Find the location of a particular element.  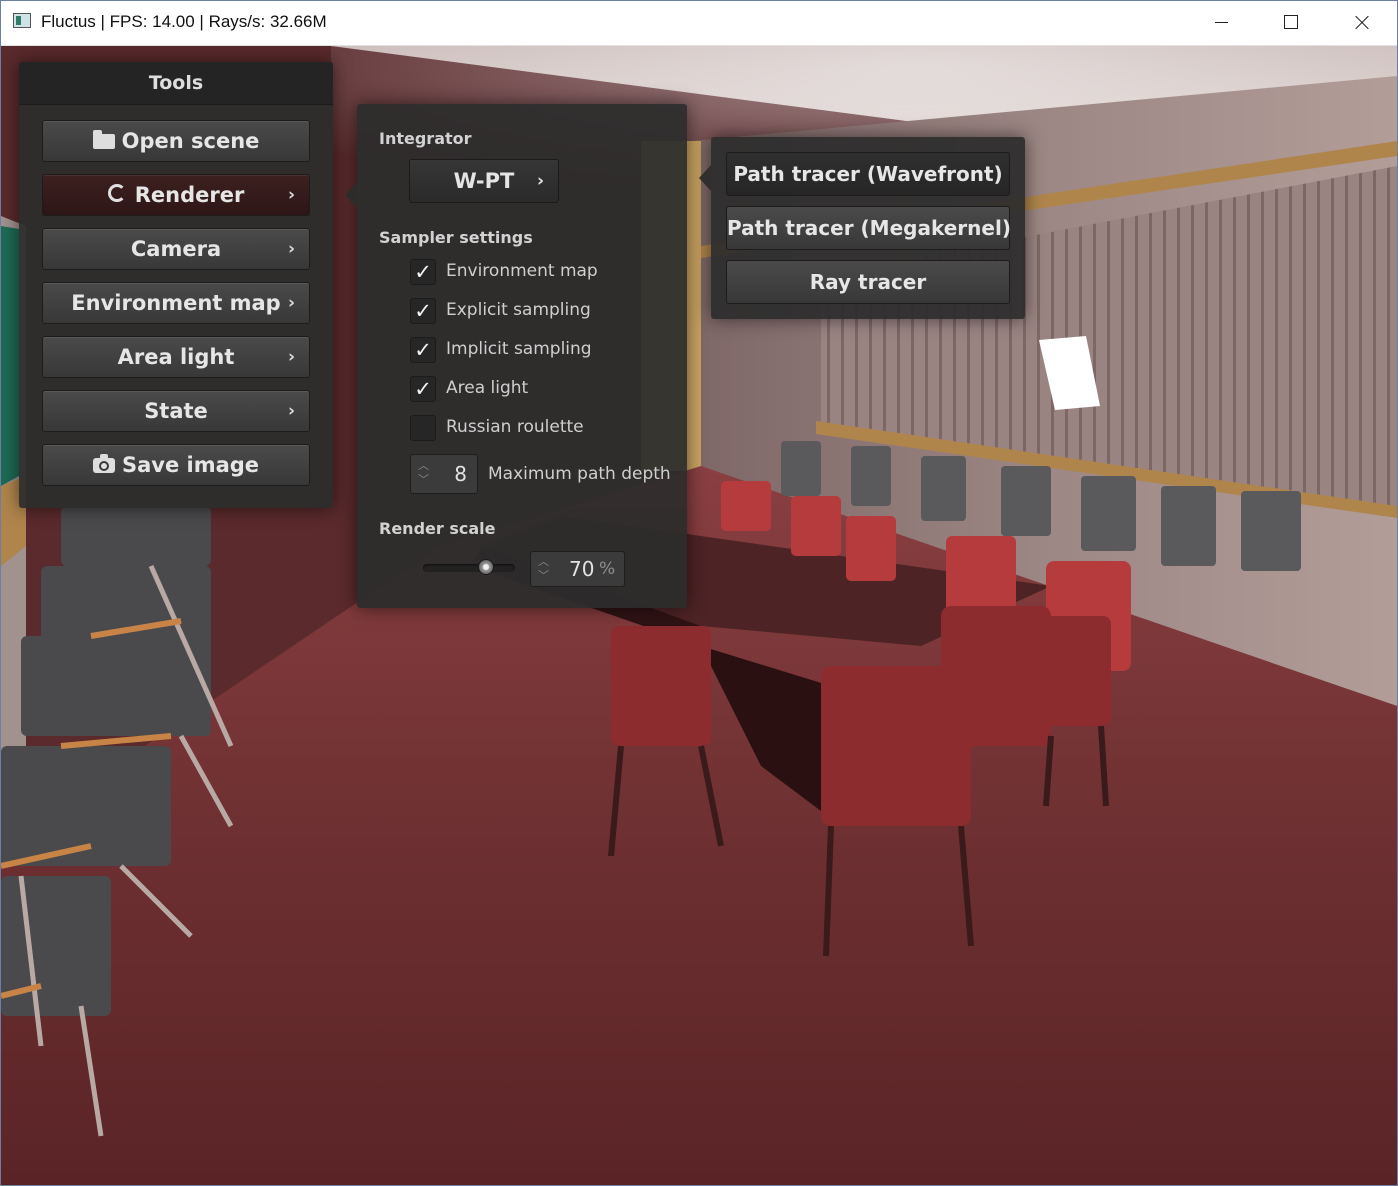

folder-icon is located at coordinates (103, 139).